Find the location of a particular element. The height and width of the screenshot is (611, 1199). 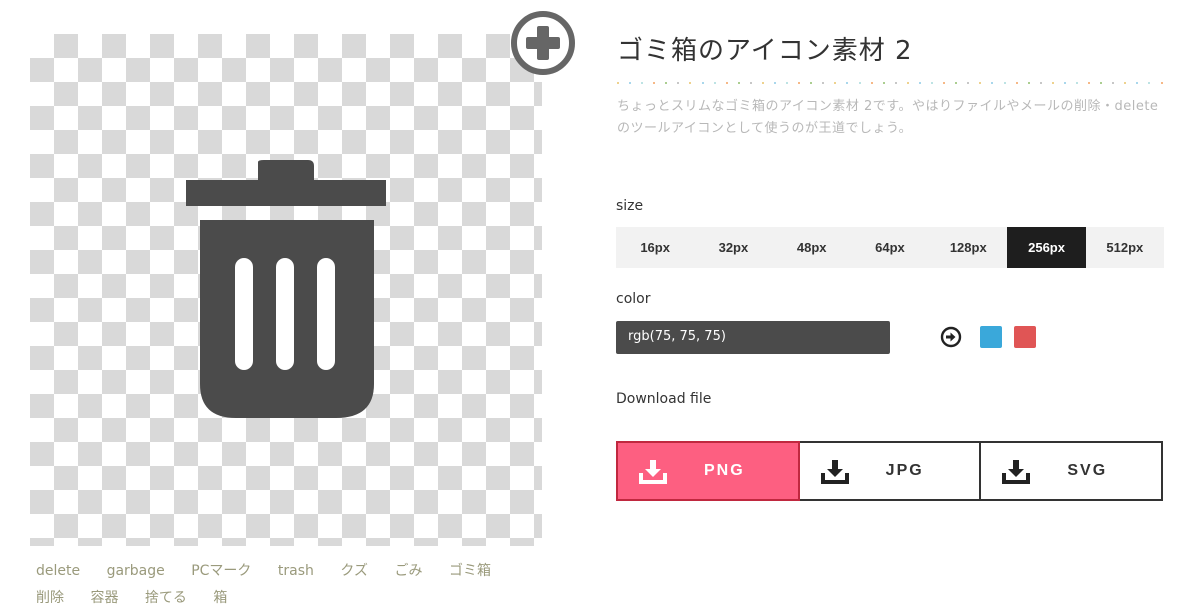

trash-icon is located at coordinates (286, 289).